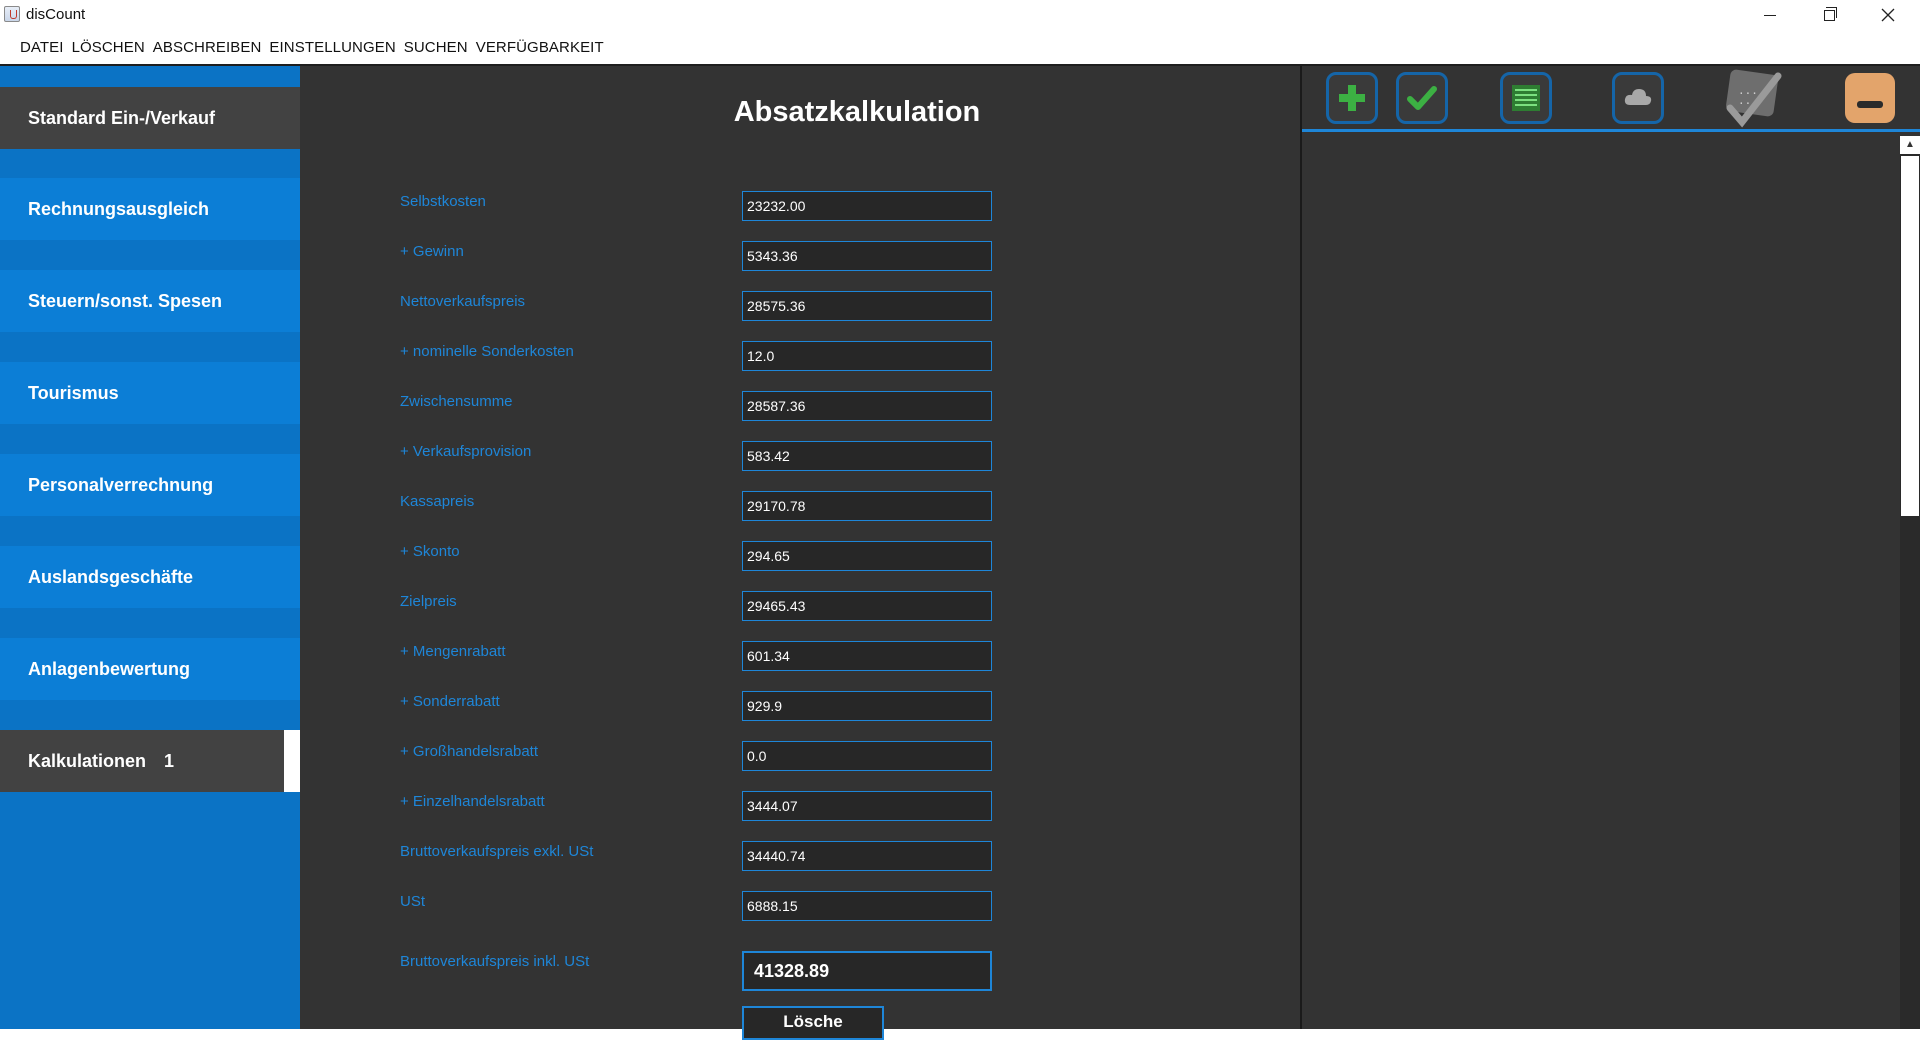 The image size is (1920, 1040). What do you see at coordinates (207, 47) in the screenshot?
I see `menu-abschreiben: ABSCHREIBEN` at bounding box center [207, 47].